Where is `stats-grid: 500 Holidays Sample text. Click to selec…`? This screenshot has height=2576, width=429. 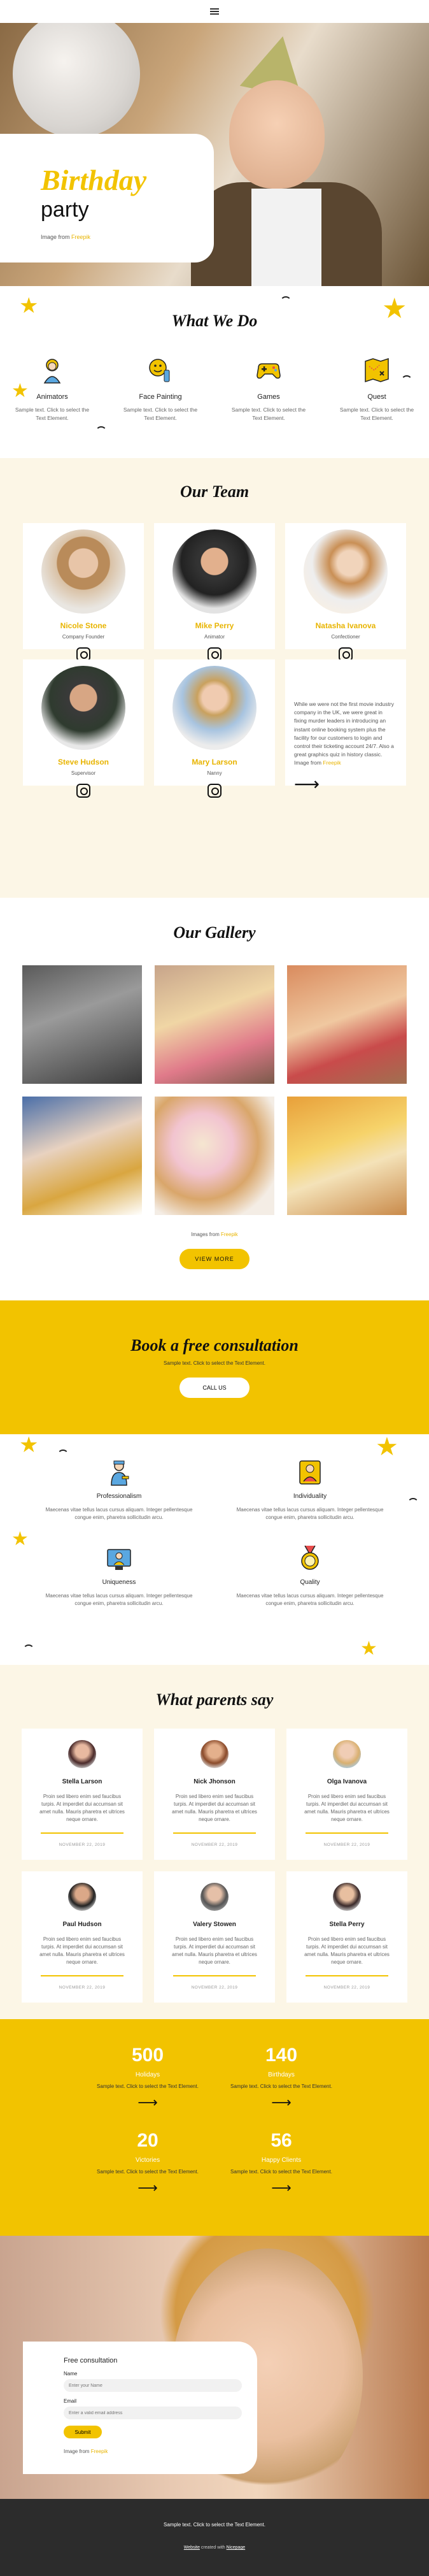
stats-grid: 500 Holidays Sample text. Click to selec… is located at coordinates (215, 2120).